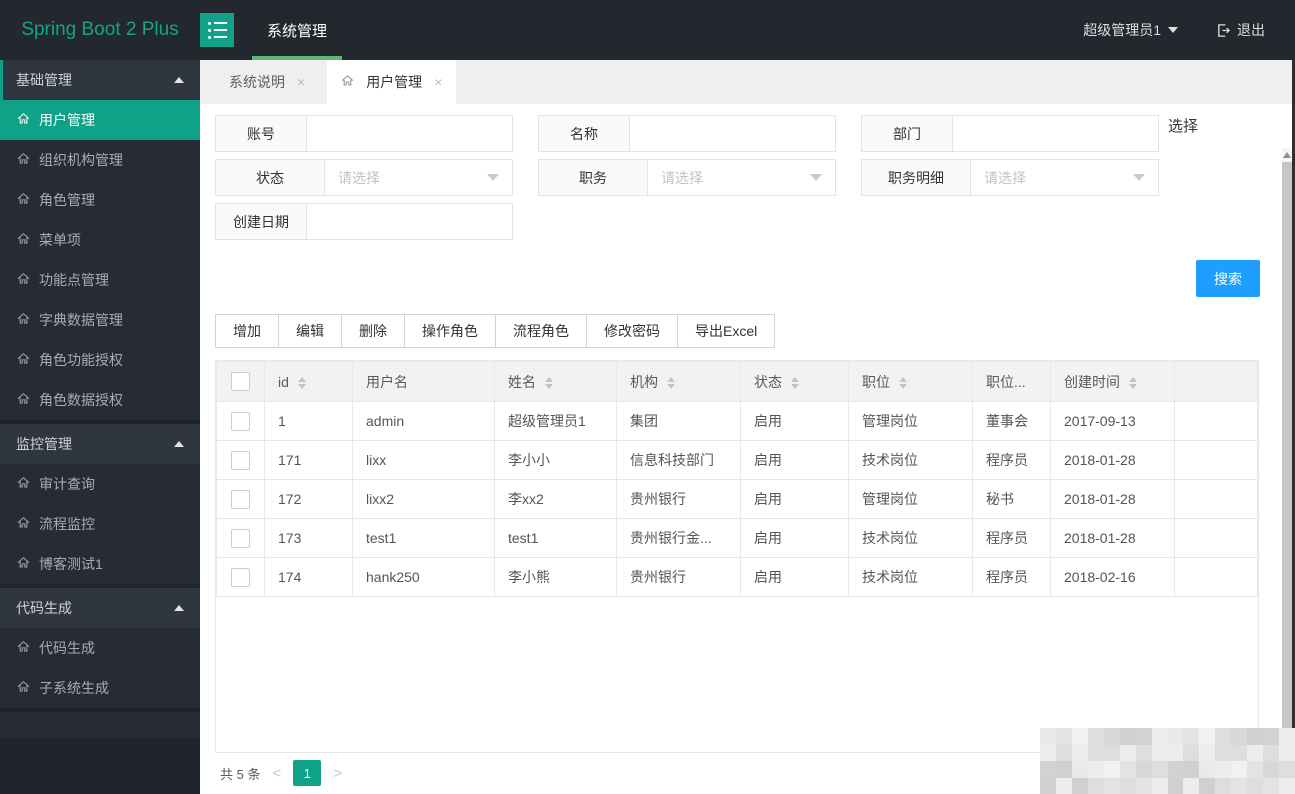  I want to click on scrollbar-track, so click(1287, 471).